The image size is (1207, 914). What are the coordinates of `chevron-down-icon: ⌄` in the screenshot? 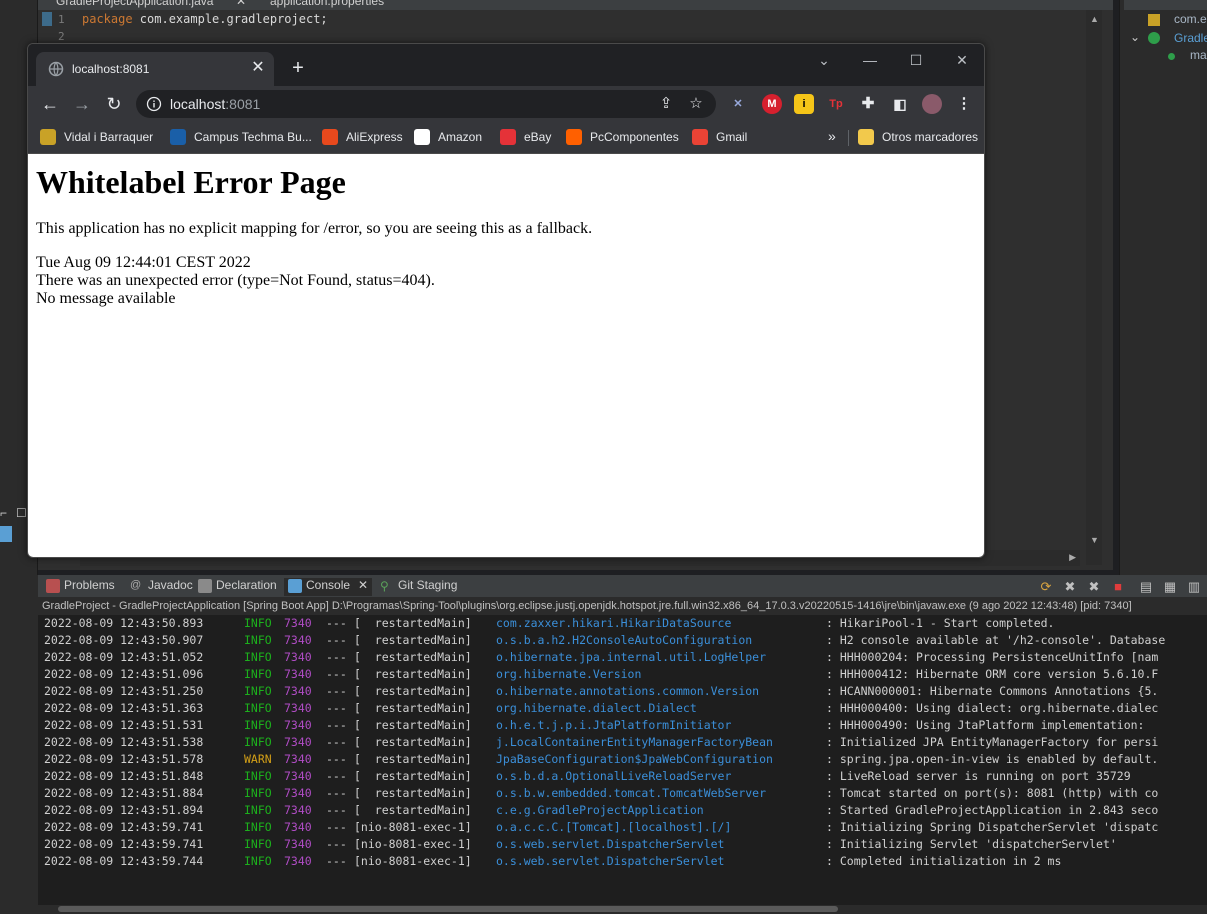 It's located at (1135, 37).